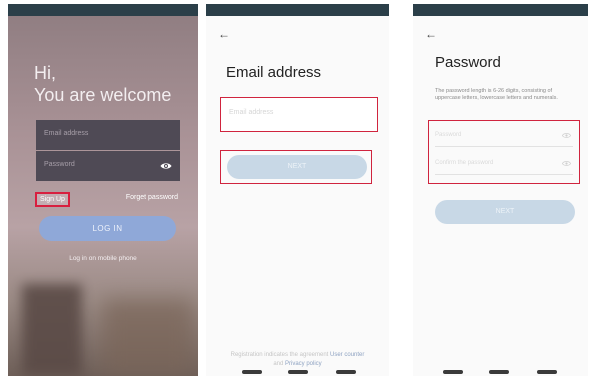 The width and height of the screenshot is (601, 380). Describe the element at coordinates (107, 228) in the screenshot. I see `login-button: LOG IN` at that location.